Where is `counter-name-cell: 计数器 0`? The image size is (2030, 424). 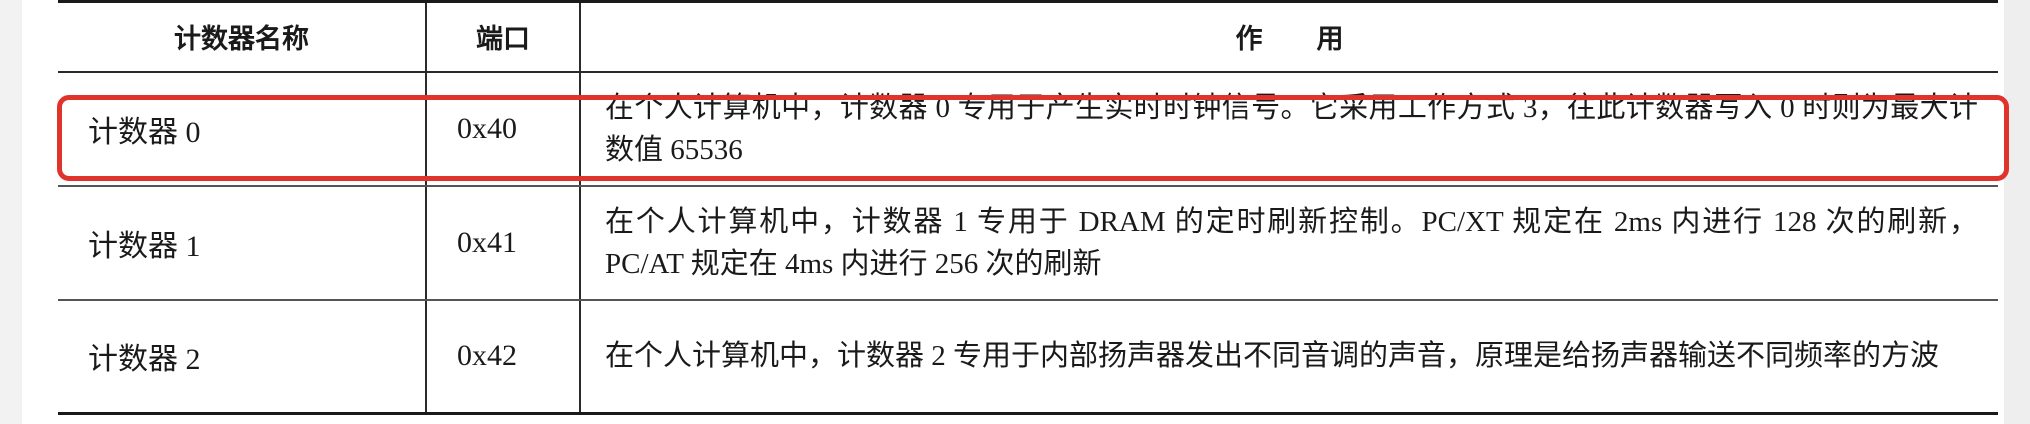
counter-name-cell: 计数器 0 is located at coordinates (242, 129).